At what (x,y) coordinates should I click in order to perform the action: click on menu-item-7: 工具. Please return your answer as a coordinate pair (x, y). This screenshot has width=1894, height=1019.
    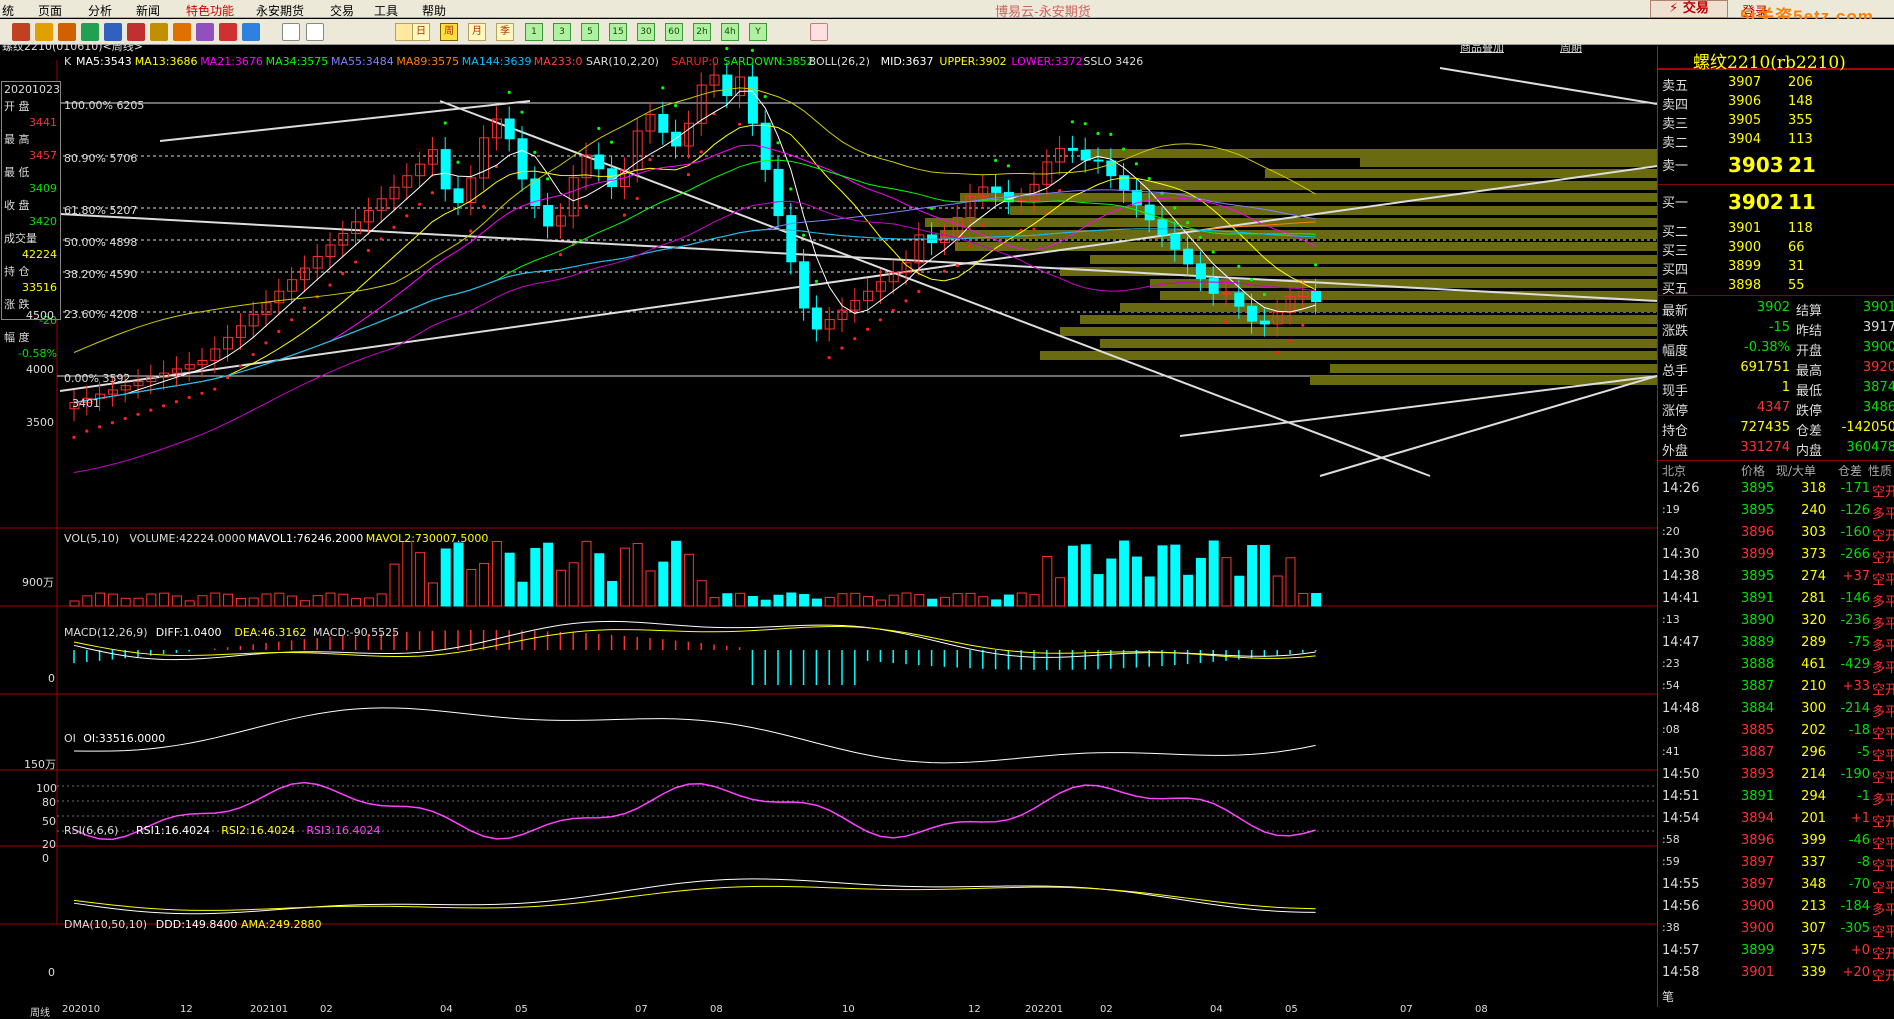
    Looking at the image, I should click on (386, 10).